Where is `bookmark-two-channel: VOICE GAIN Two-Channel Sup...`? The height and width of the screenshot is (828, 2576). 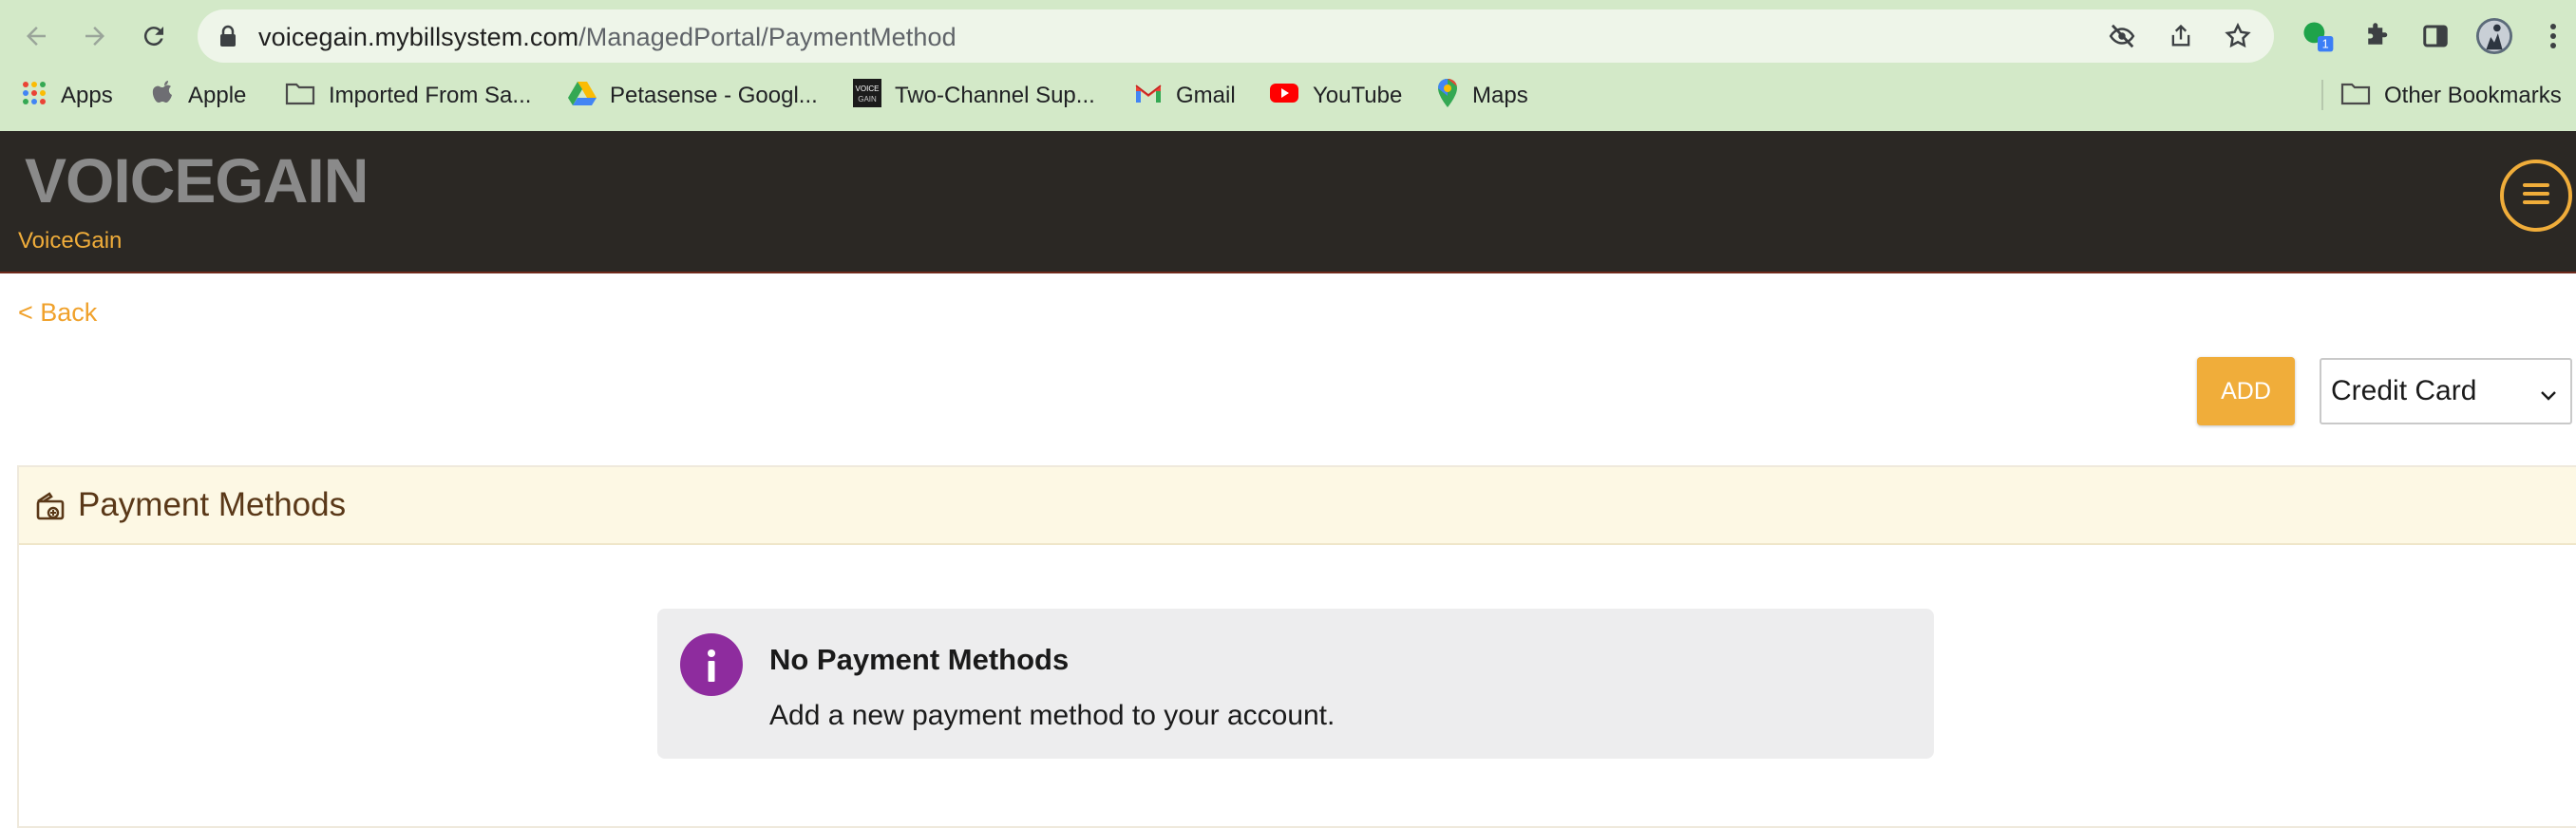 bookmark-two-channel: VOICE GAIN Two-Channel Sup... is located at coordinates (974, 96).